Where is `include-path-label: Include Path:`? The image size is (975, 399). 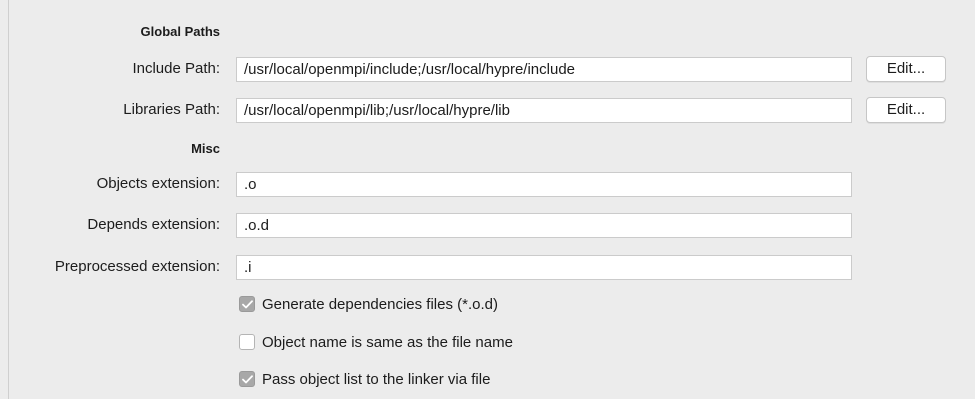 include-path-label: Include Path: is located at coordinates (176, 68).